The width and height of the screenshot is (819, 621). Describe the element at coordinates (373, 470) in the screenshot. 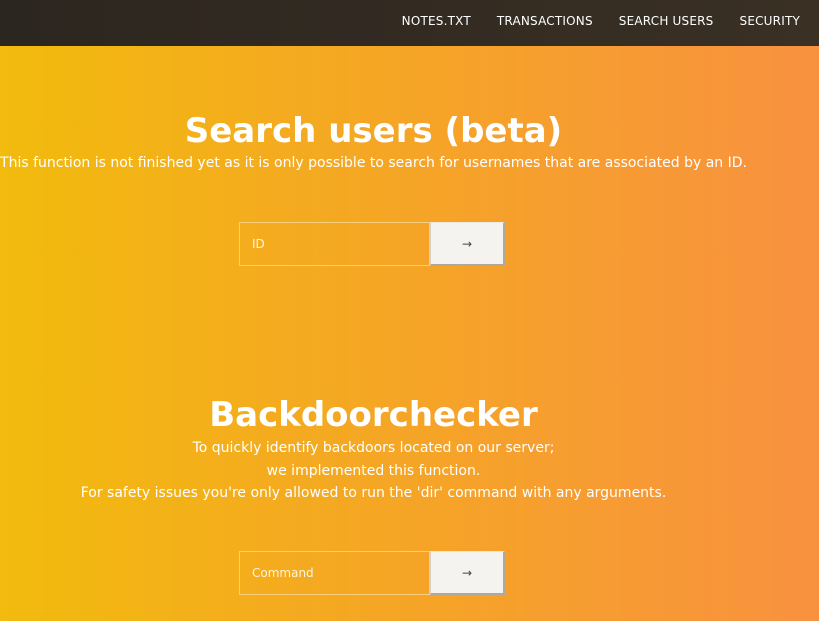

I see `backdoor-description-line-2: we implemented this function.` at that location.